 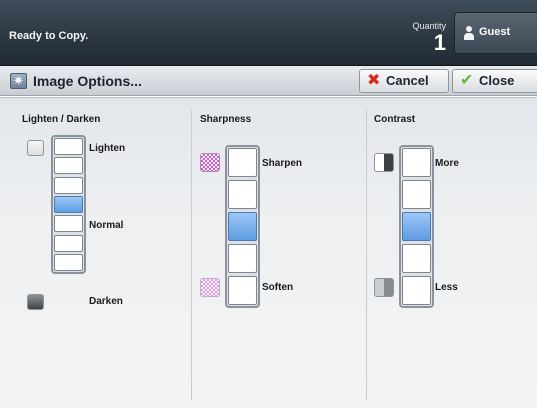 What do you see at coordinates (467, 80) in the screenshot?
I see `checkmark-icon: ✔` at bounding box center [467, 80].